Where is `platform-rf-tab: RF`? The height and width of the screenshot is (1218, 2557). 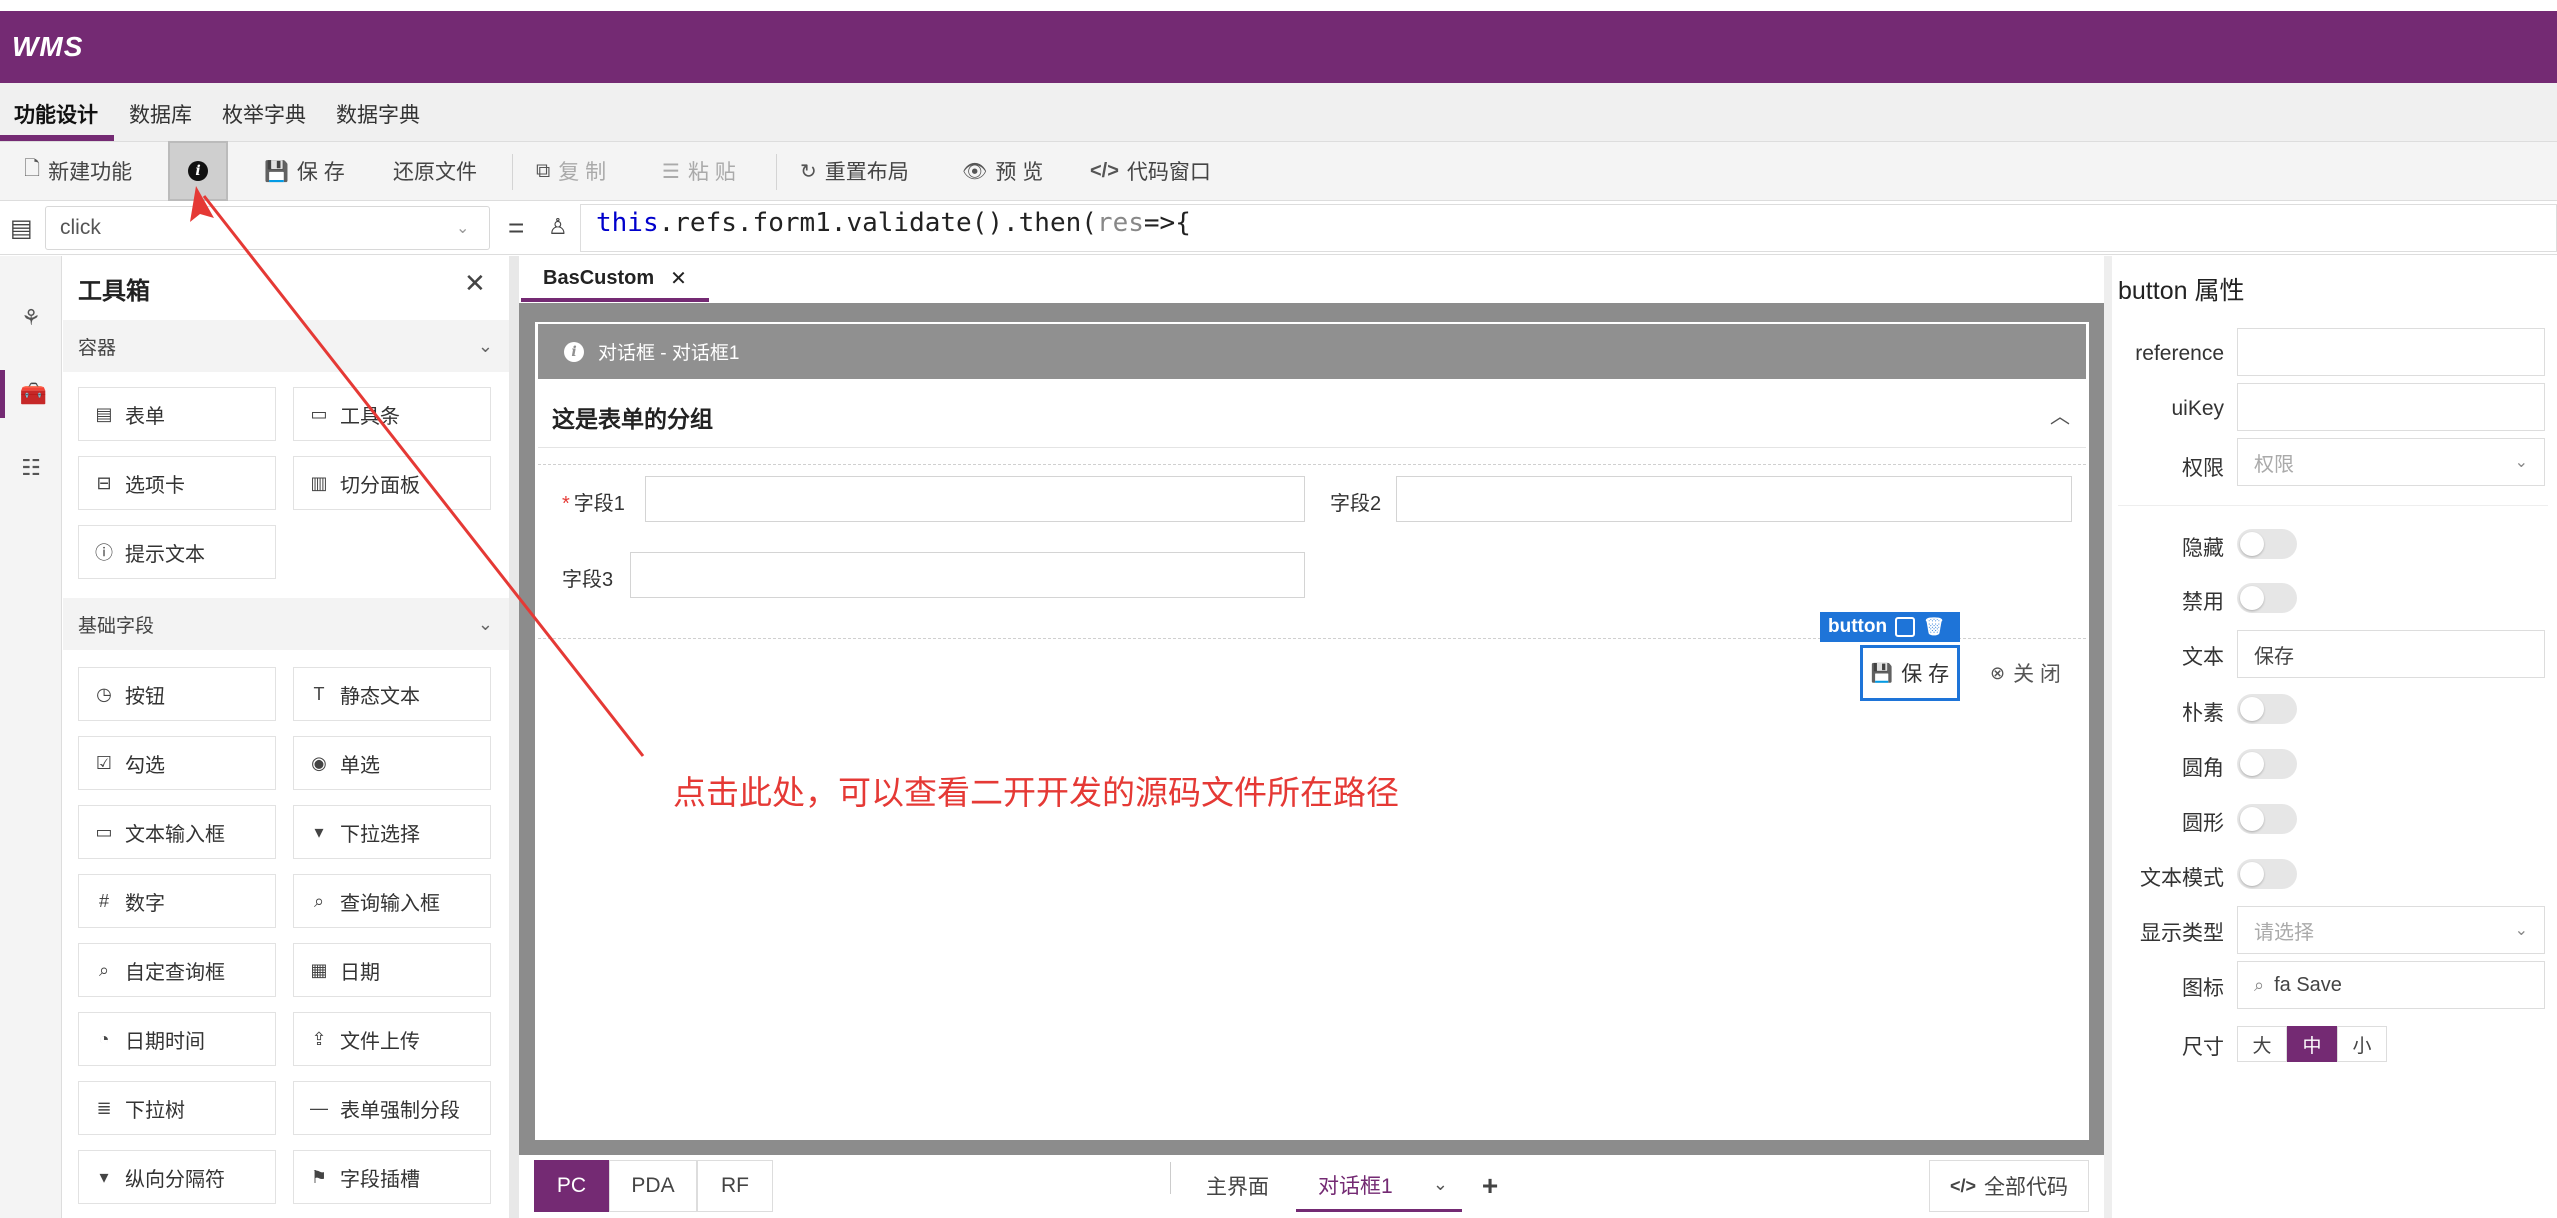
platform-rf-tab: RF is located at coordinates (735, 1186).